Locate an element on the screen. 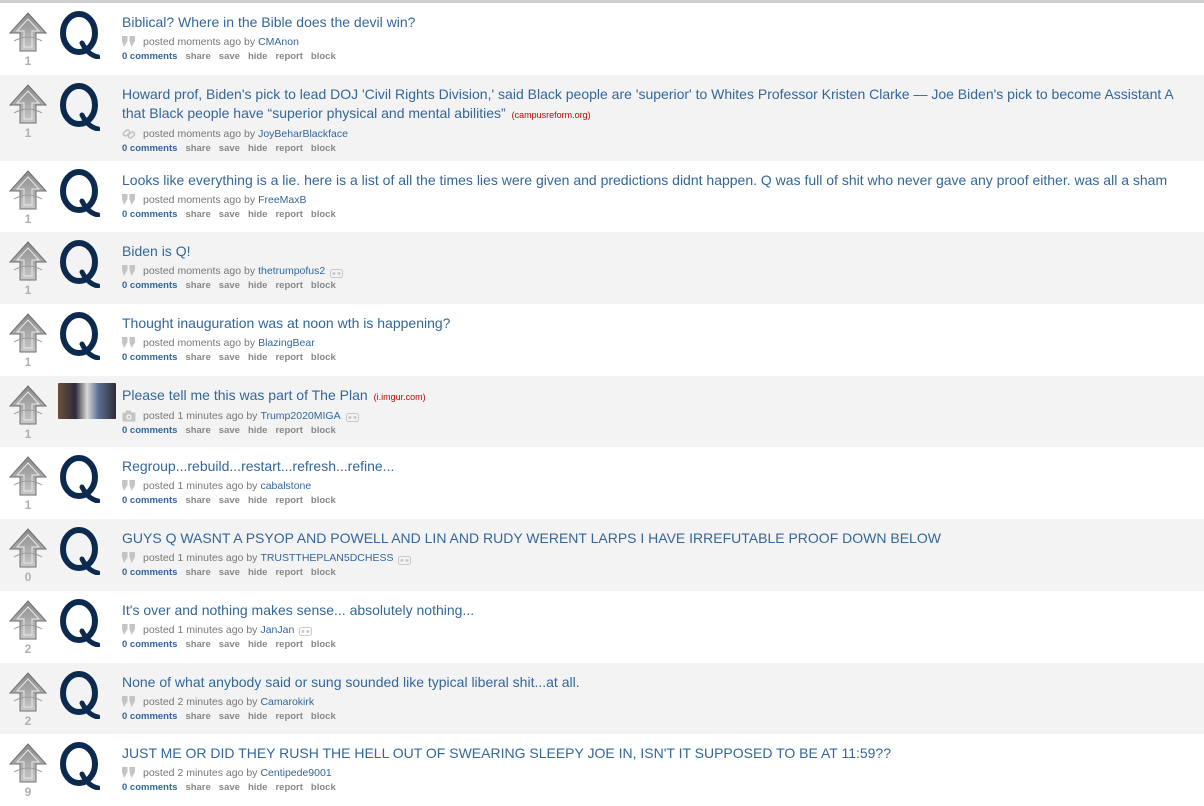 The image size is (1204, 806). post-author-link: TRUSTTHEPLAN5DCHESS is located at coordinates (326, 558).